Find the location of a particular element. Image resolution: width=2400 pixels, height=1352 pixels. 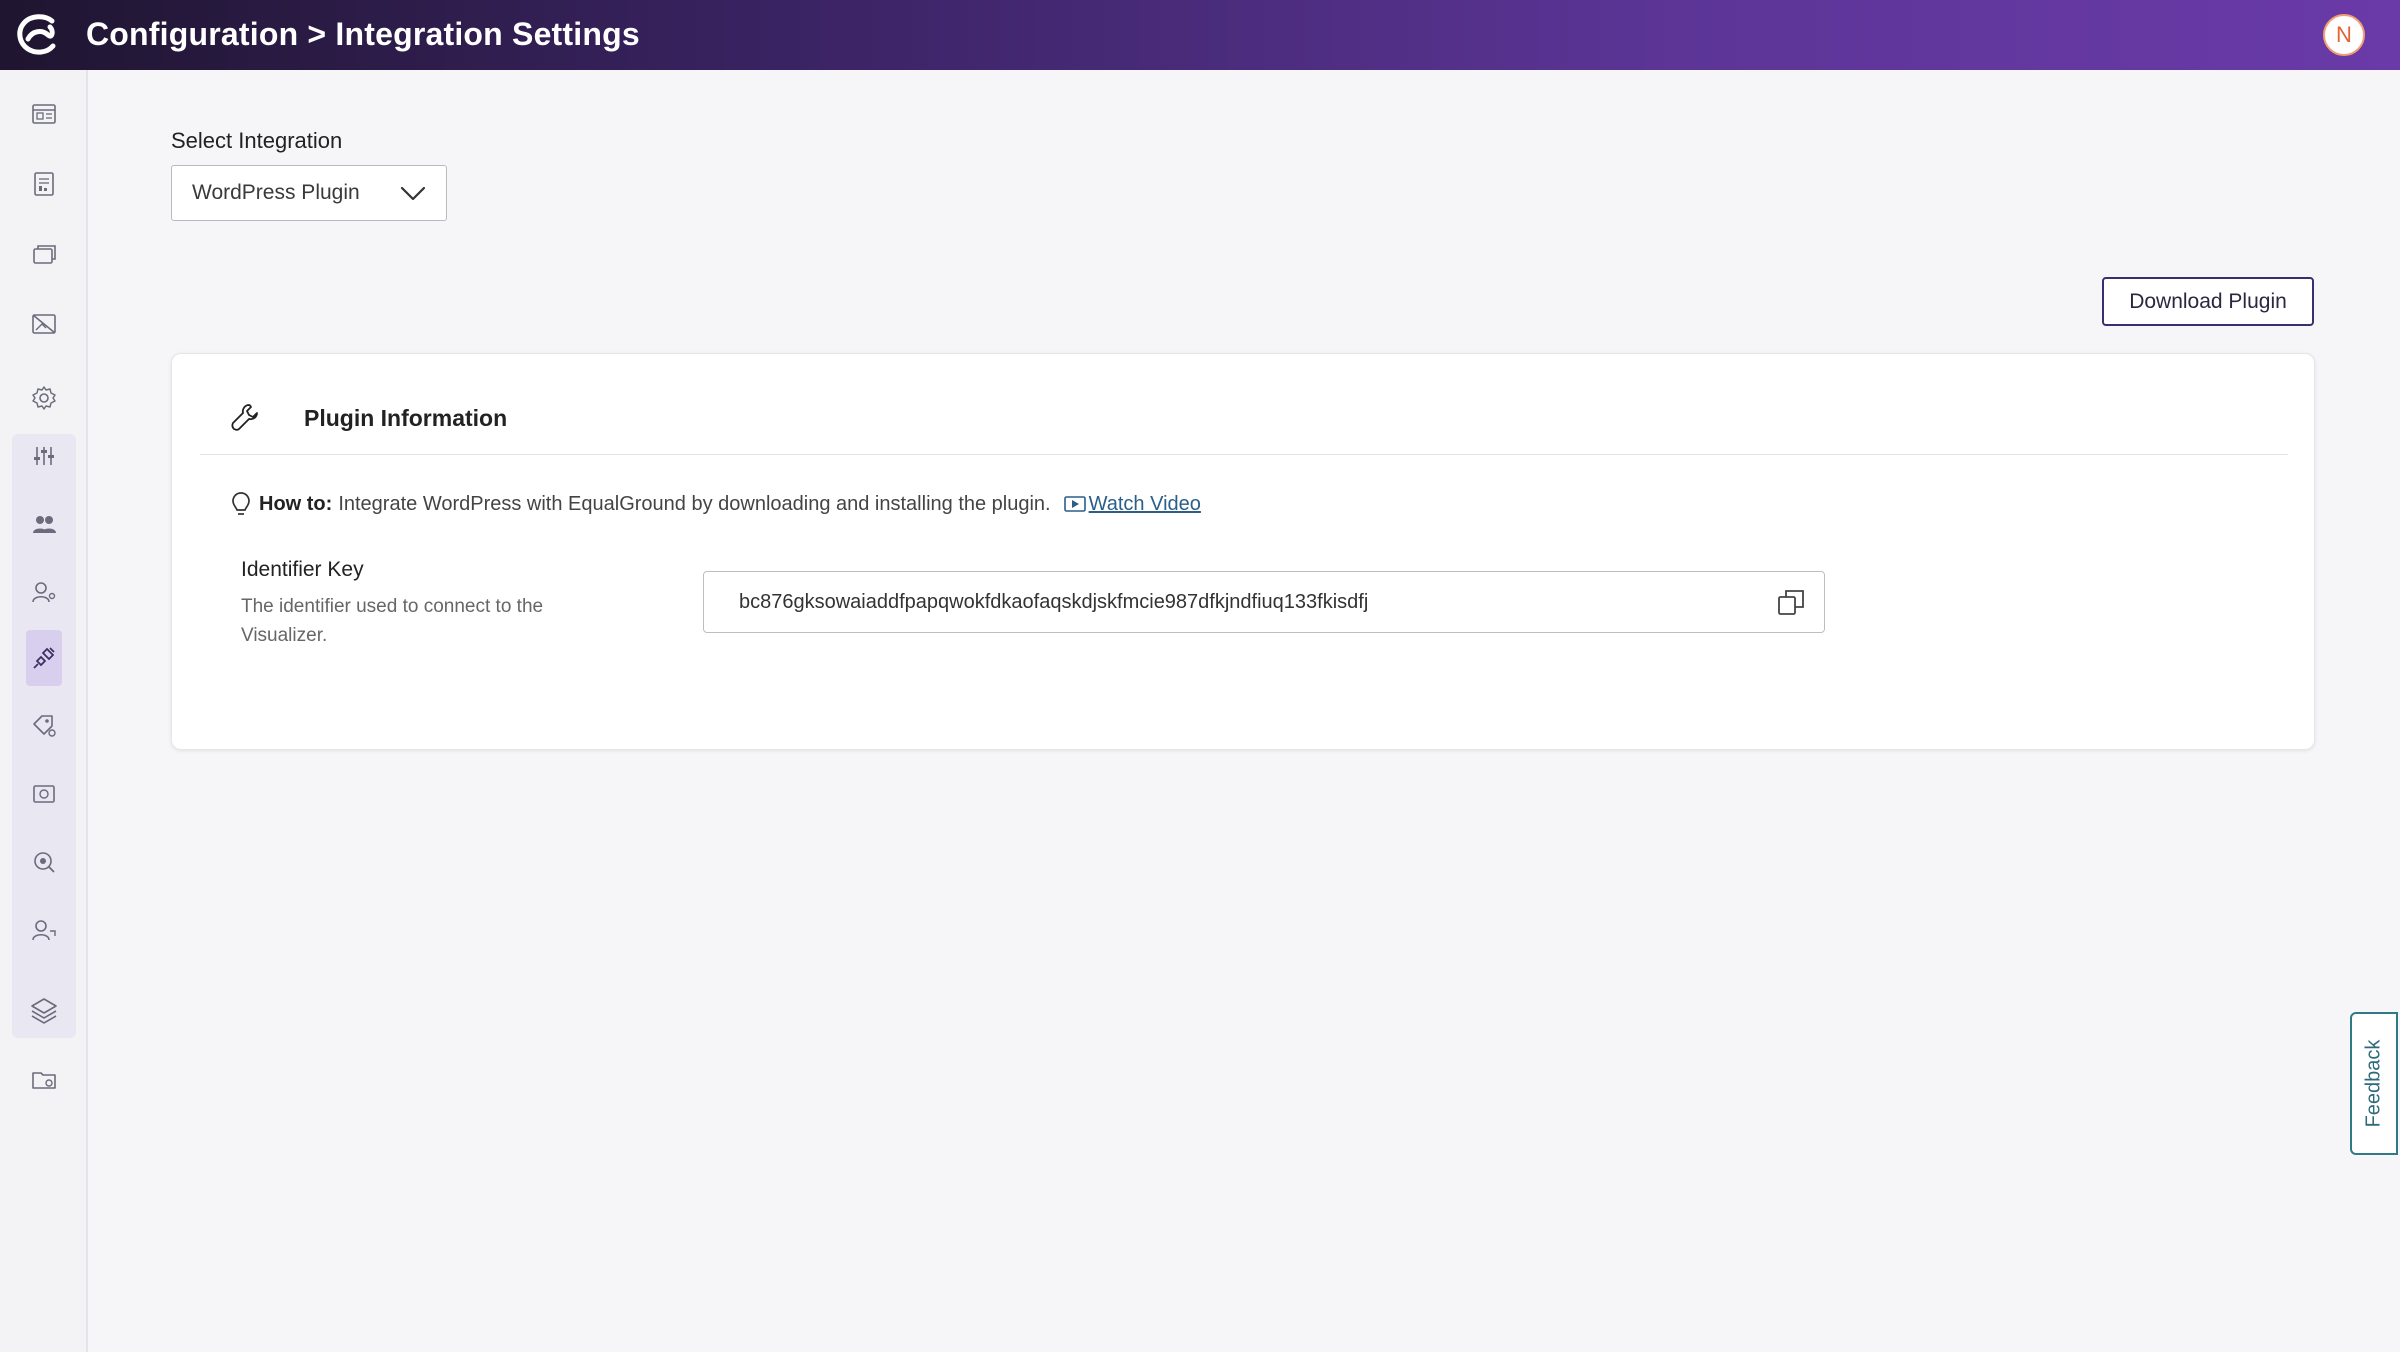

sliders-icon is located at coordinates (44, 456).